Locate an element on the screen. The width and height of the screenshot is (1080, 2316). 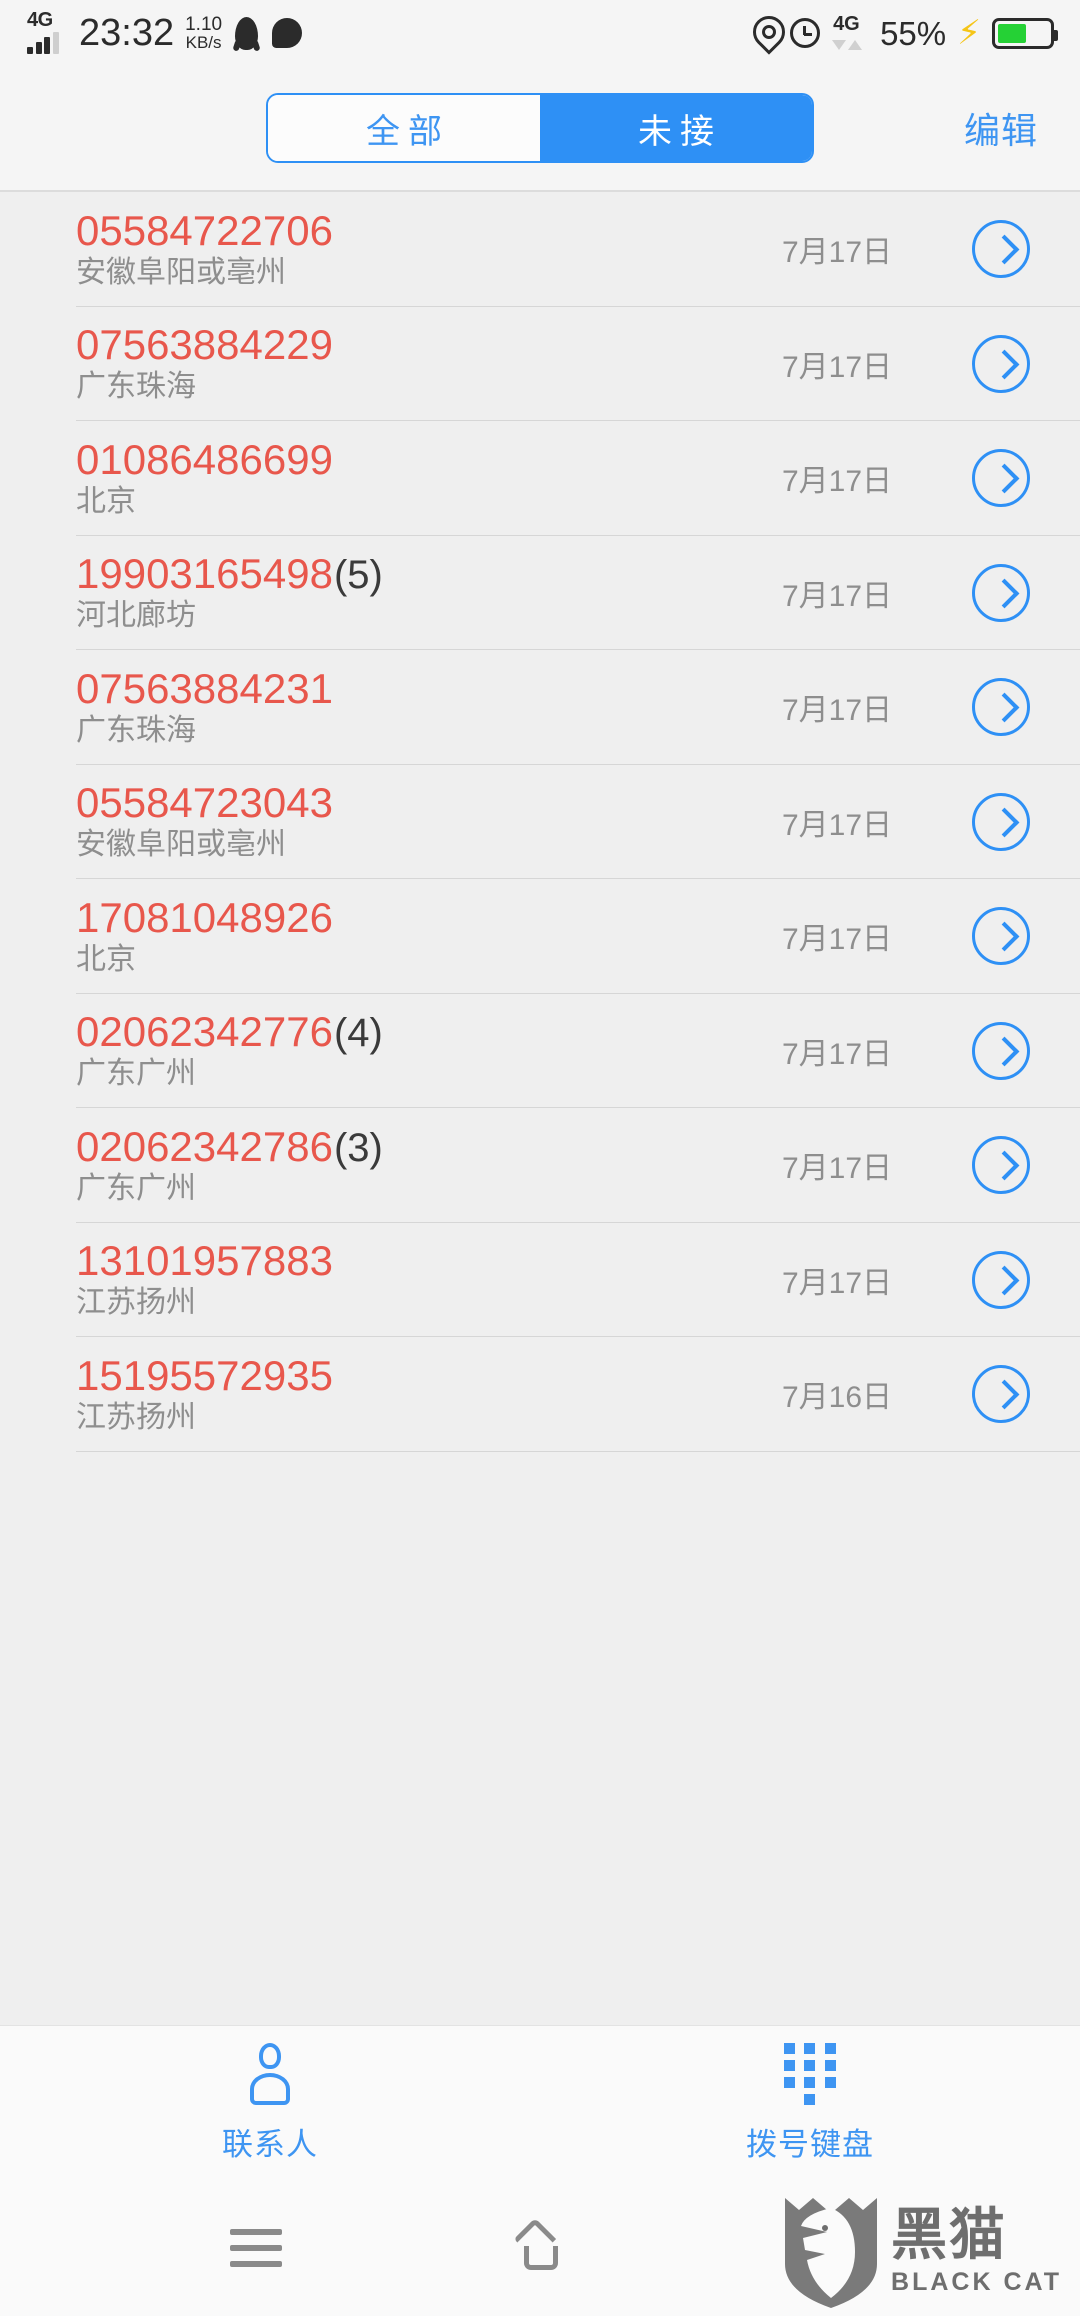
call-number-line: 02062342786 (3) is located at coordinates (429, 1146).